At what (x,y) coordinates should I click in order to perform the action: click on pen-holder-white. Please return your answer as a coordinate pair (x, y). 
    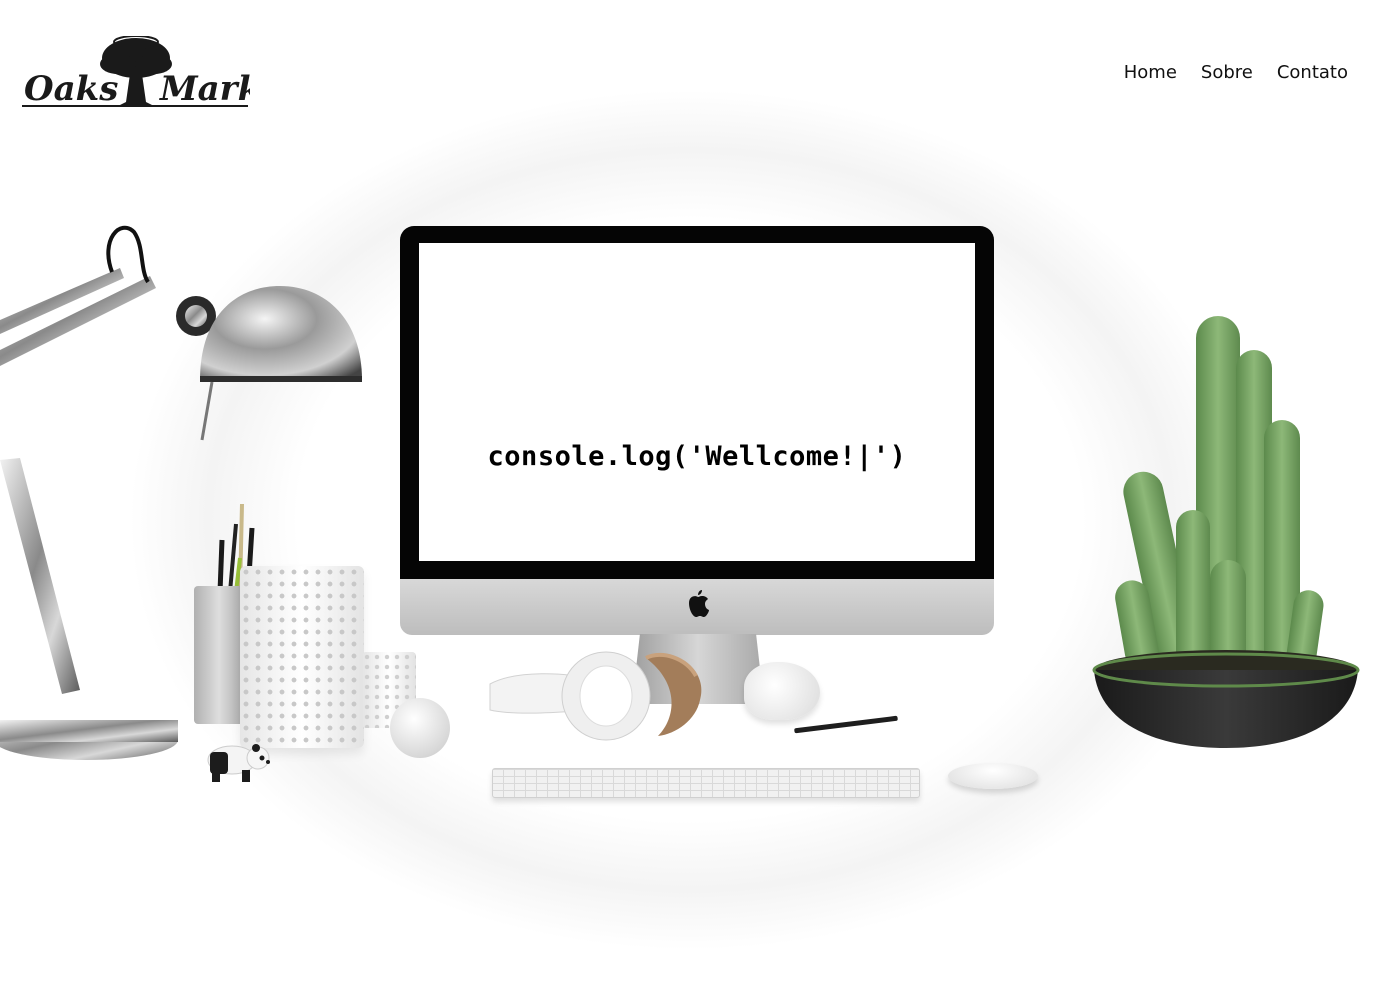
    Looking at the image, I should click on (302, 657).